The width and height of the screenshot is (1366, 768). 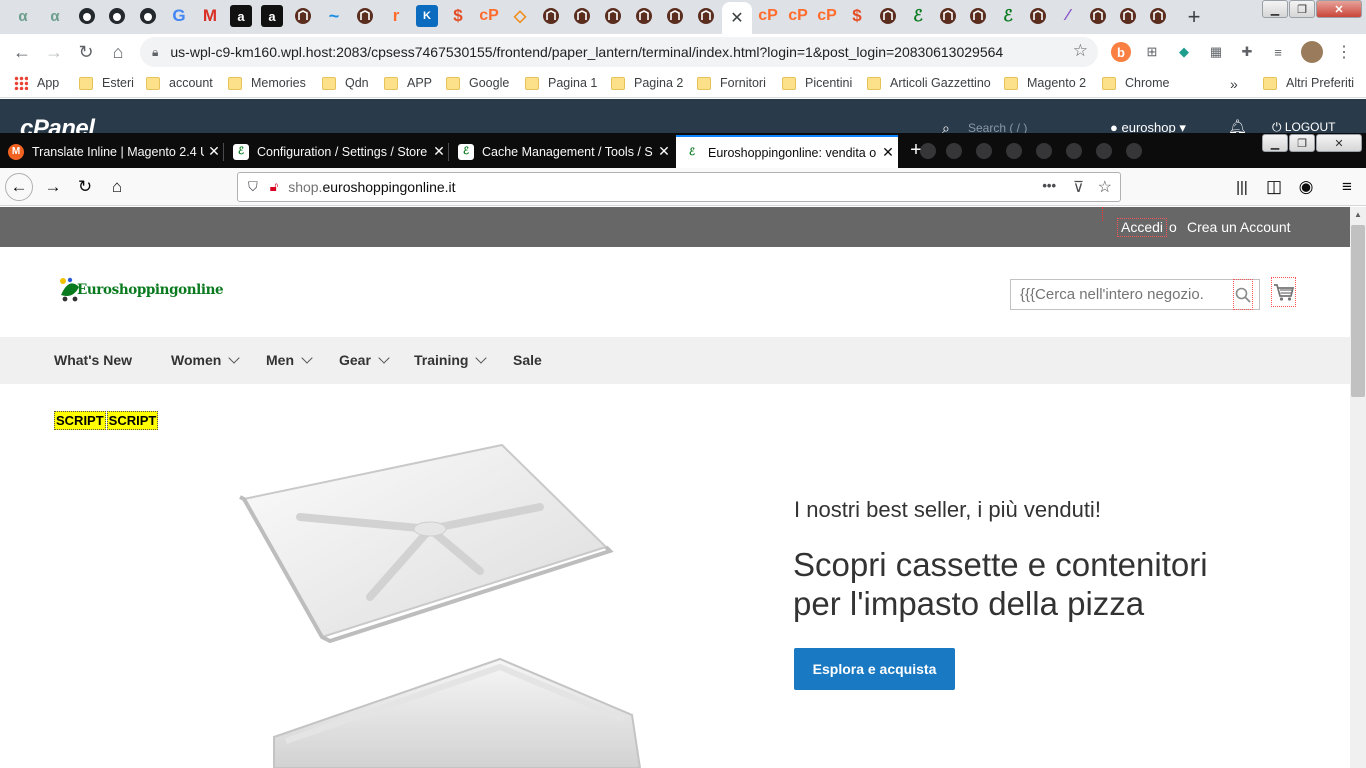 What do you see at coordinates (1125, 294) in the screenshot?
I see `search-input: {{{Cerca nell'intero negozio.` at bounding box center [1125, 294].